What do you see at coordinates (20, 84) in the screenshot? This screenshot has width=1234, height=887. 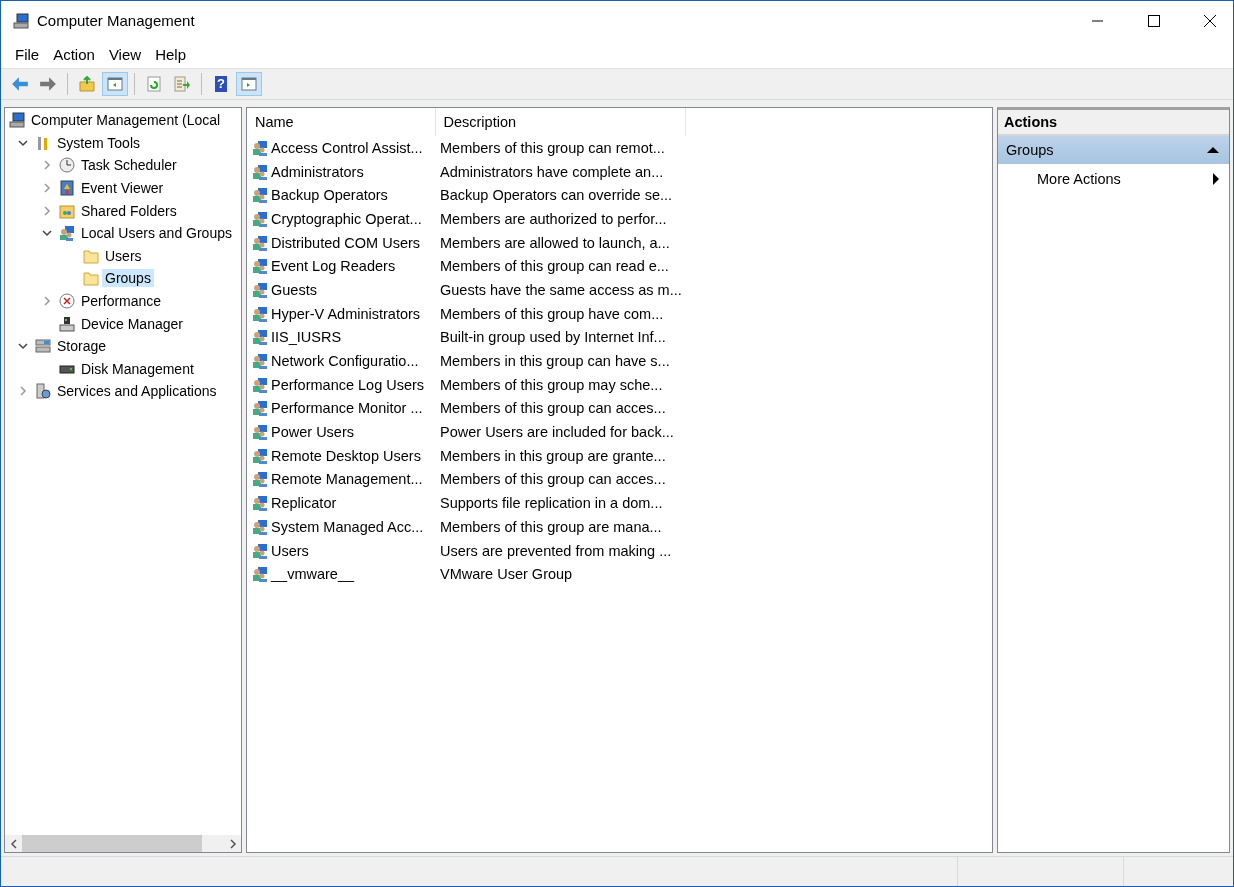 I see `back-arrow-icon` at bounding box center [20, 84].